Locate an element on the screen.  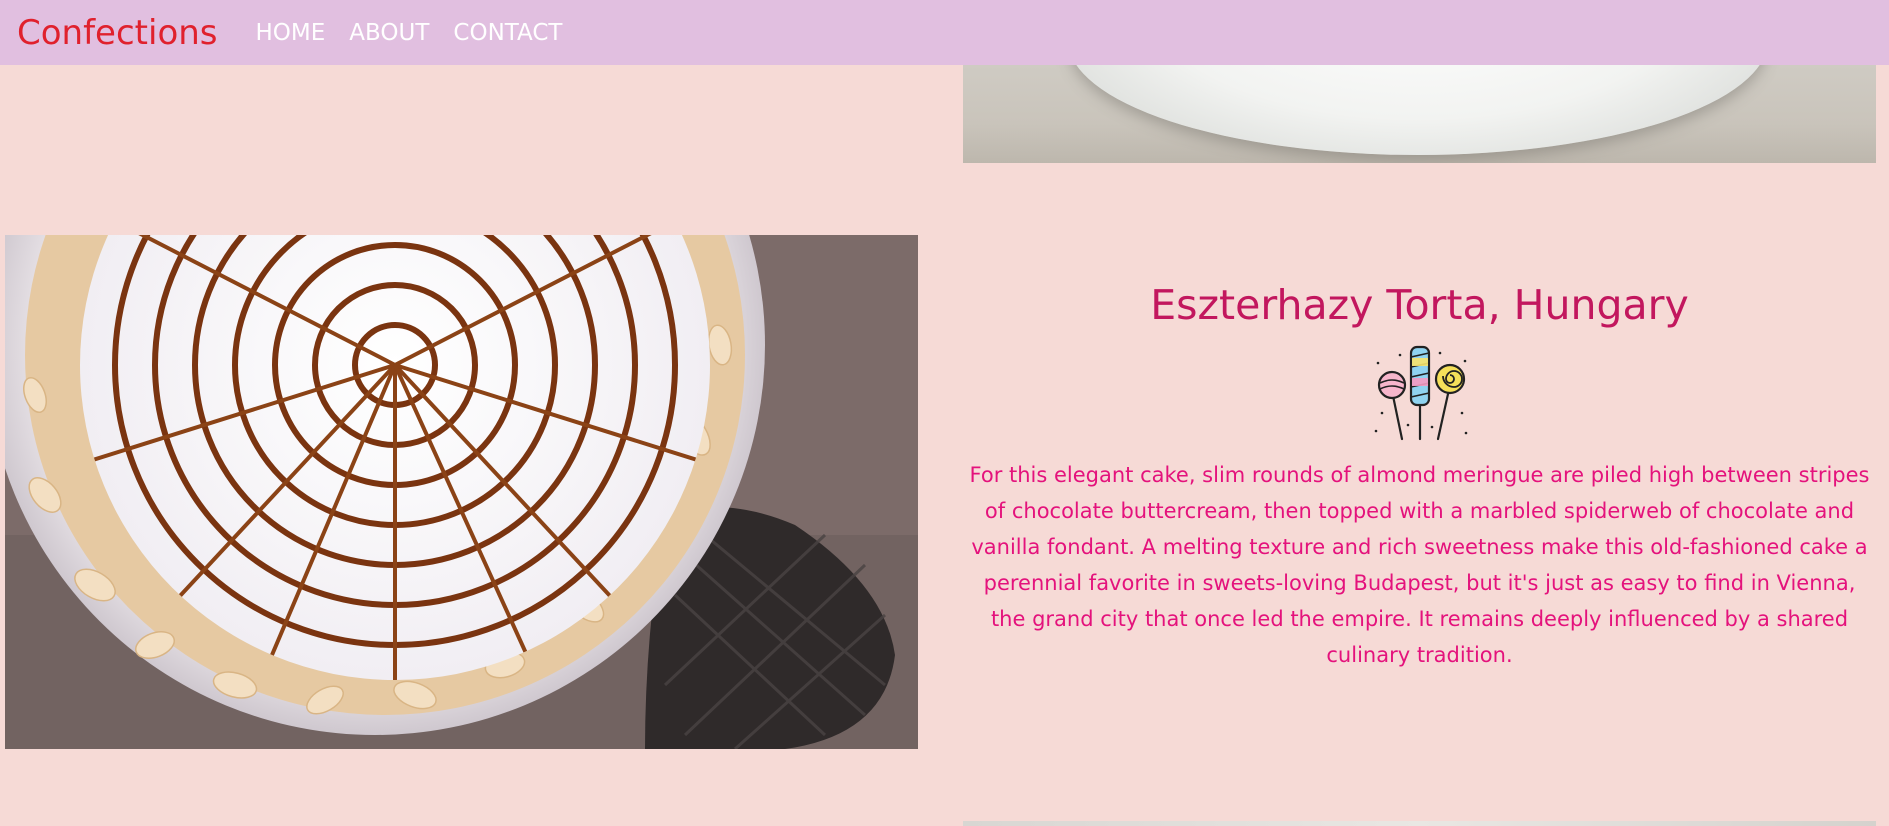
next-dessert-photo is located at coordinates (1419, 823).